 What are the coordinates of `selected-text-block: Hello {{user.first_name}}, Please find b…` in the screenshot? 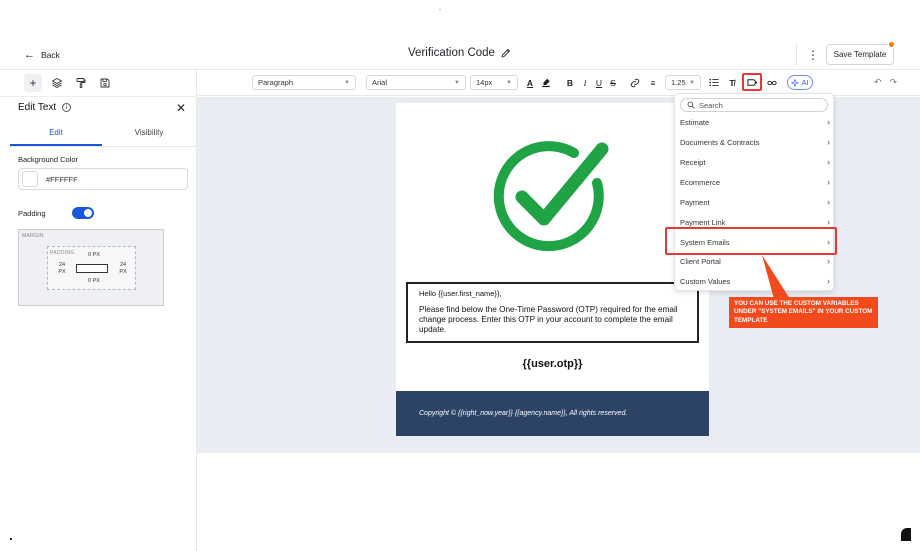 It's located at (552, 312).